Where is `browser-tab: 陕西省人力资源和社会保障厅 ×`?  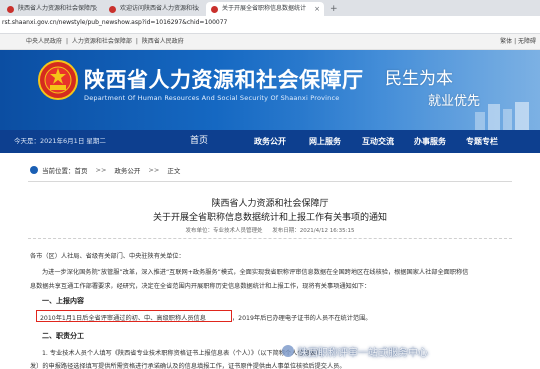 browser-tab: 陕西省人力资源和社会保障厅 × is located at coordinates (52, 9).